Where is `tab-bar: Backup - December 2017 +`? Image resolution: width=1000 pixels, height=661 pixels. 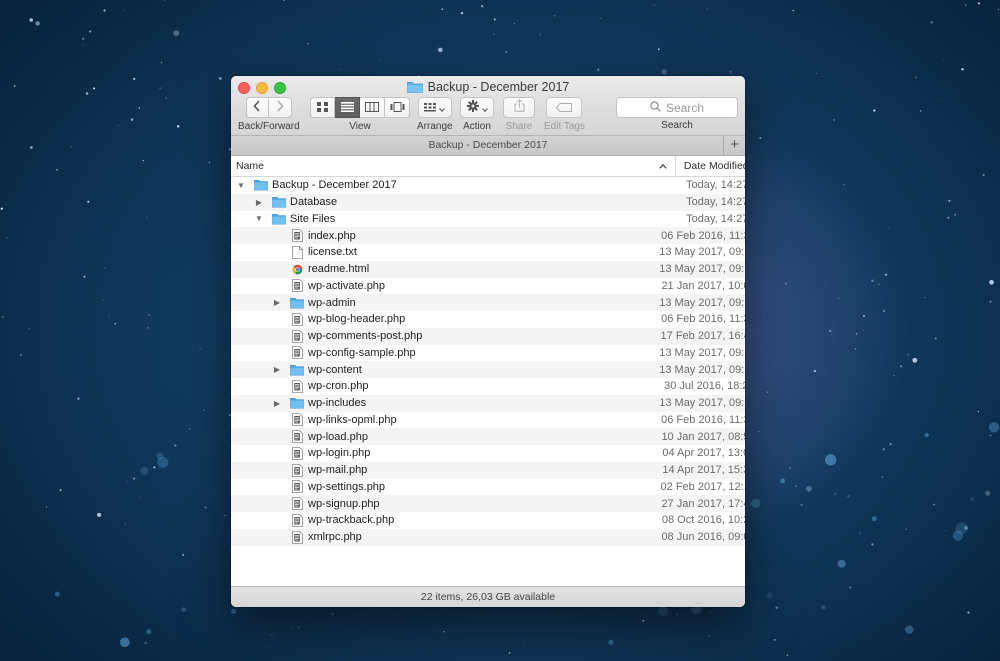 tab-bar: Backup - December 2017 + is located at coordinates (488, 146).